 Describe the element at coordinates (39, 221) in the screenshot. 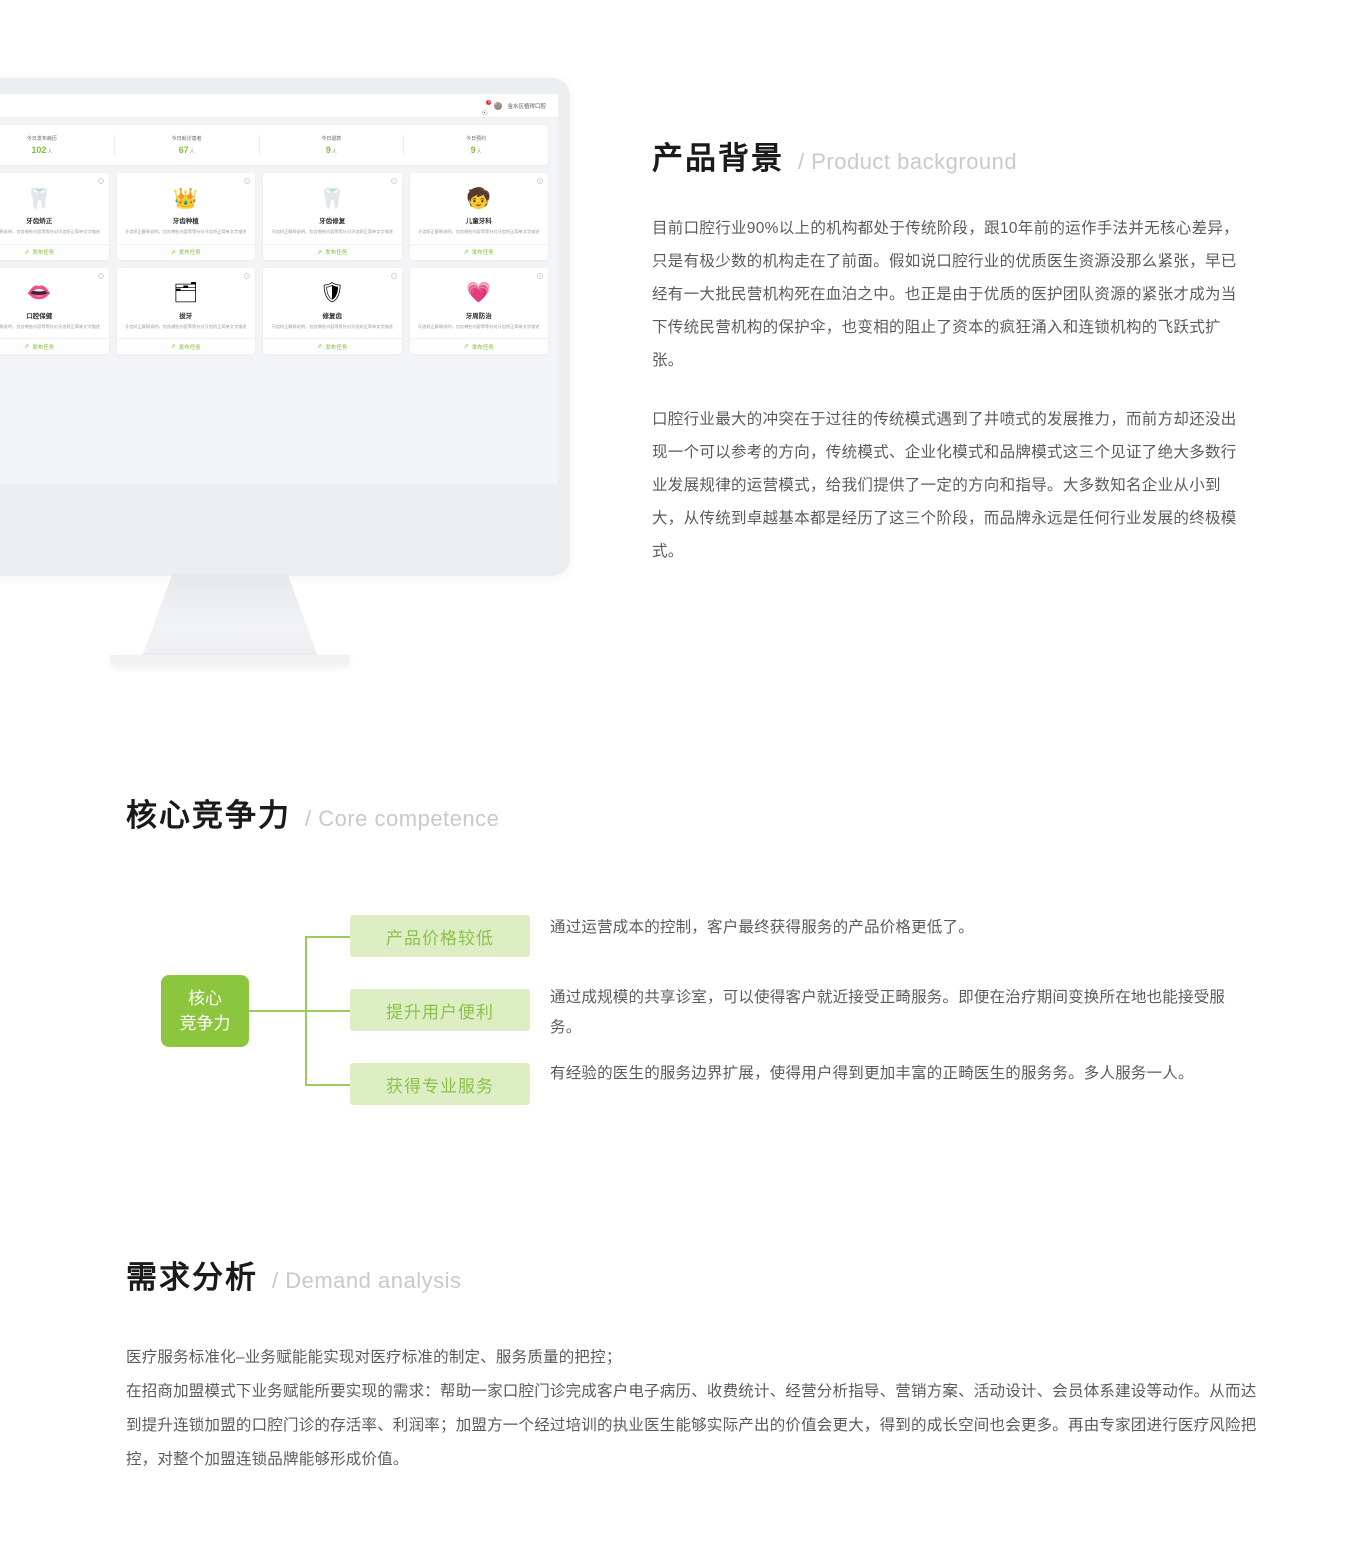

I see `service-title: 牙齿矫正` at that location.